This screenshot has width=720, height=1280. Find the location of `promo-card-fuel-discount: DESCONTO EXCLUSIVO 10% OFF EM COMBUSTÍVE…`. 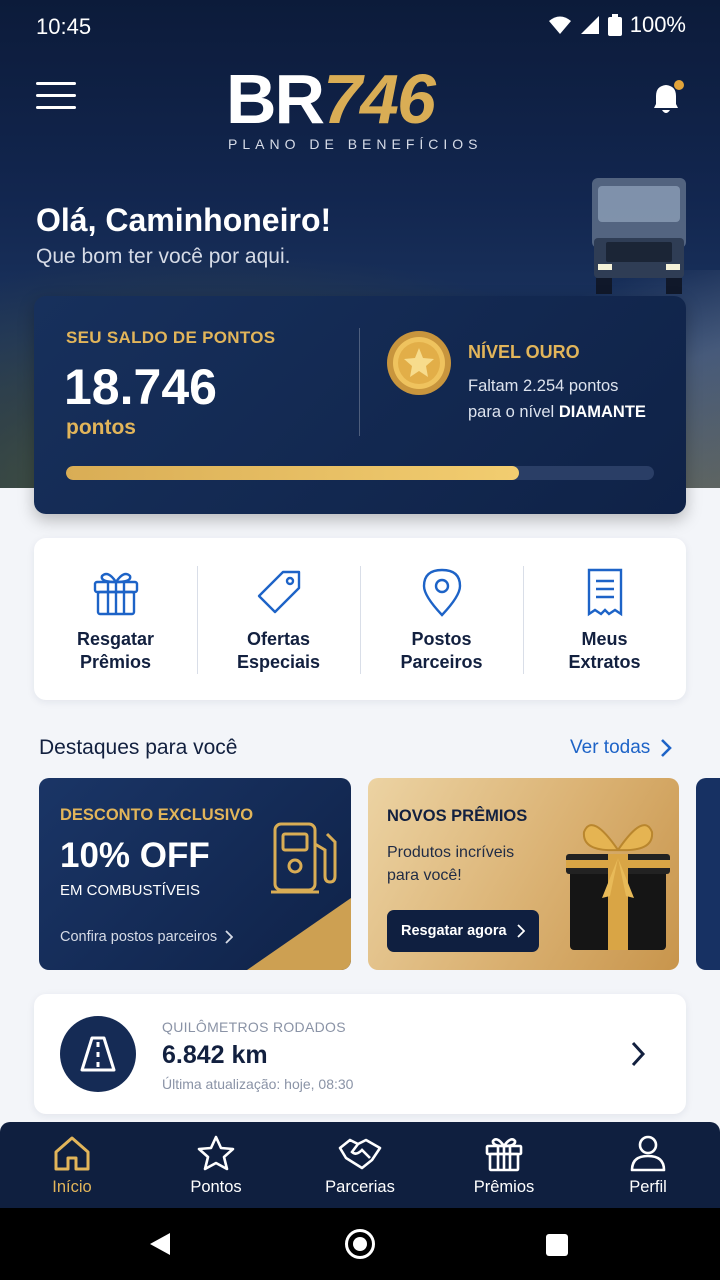

promo-card-fuel-discount: DESCONTO EXCLUSIVO 10% OFF EM COMBUSTÍVE… is located at coordinates (195, 874).